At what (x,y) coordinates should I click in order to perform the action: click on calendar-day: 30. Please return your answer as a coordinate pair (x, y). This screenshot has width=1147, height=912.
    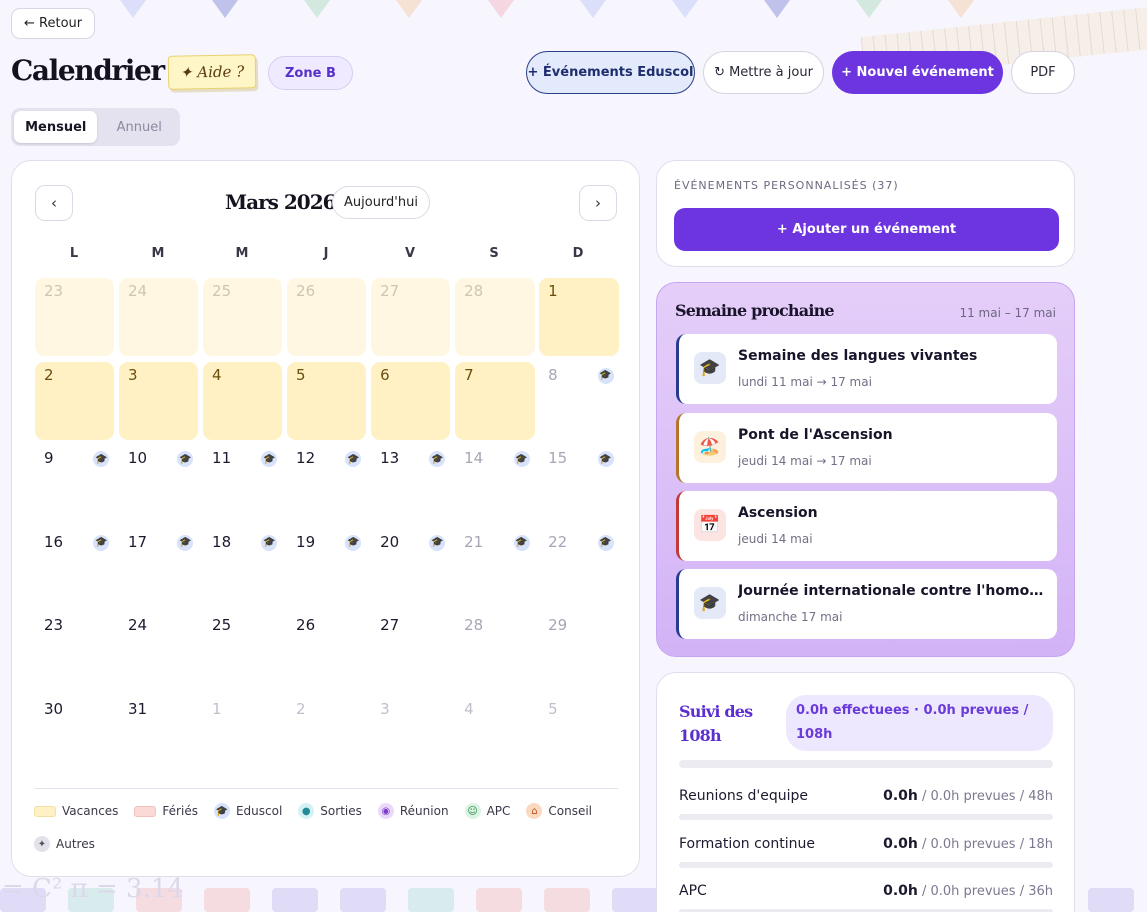
    Looking at the image, I should click on (74, 735).